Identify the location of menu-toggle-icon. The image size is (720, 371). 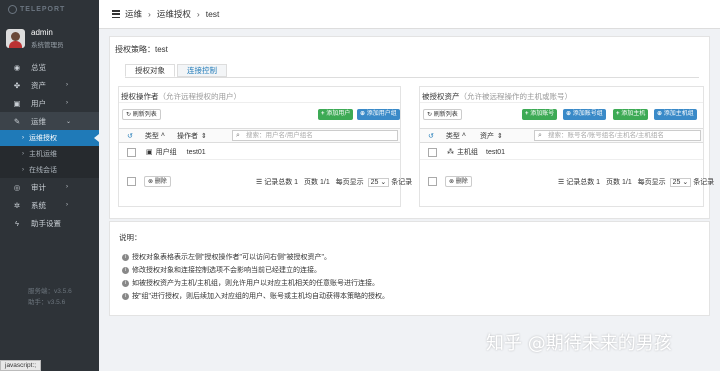
(116, 14).